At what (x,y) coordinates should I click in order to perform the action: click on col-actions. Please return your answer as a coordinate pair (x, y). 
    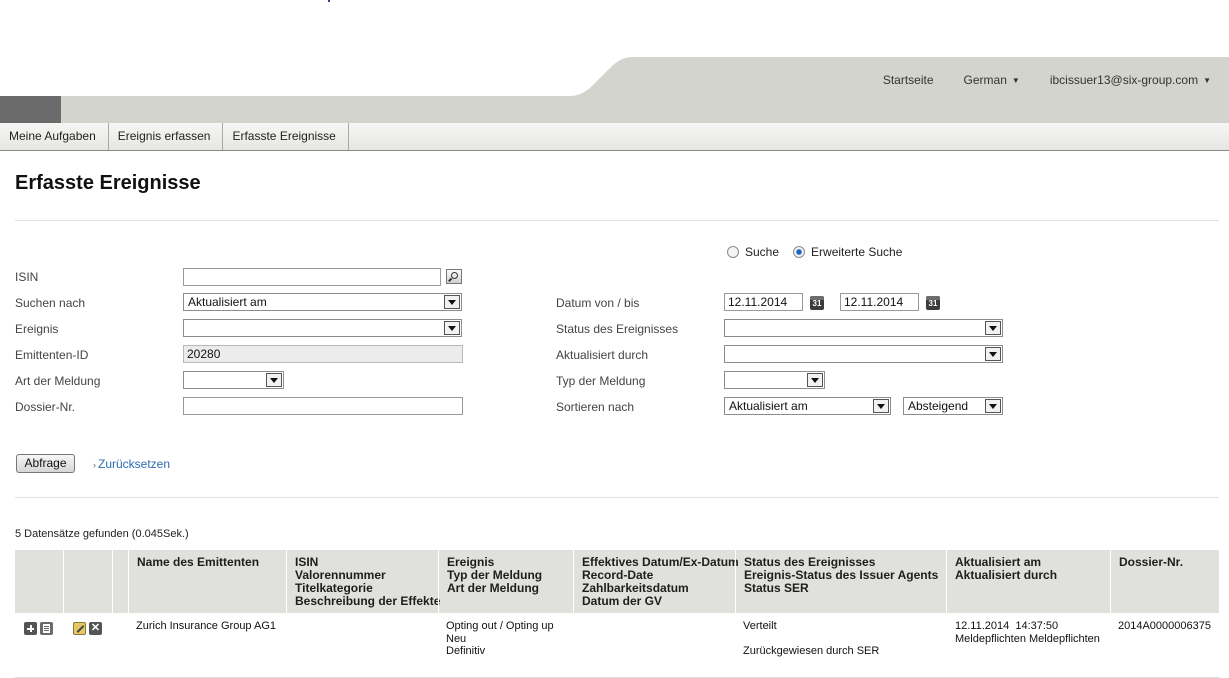
    Looking at the image, I should click on (87, 581).